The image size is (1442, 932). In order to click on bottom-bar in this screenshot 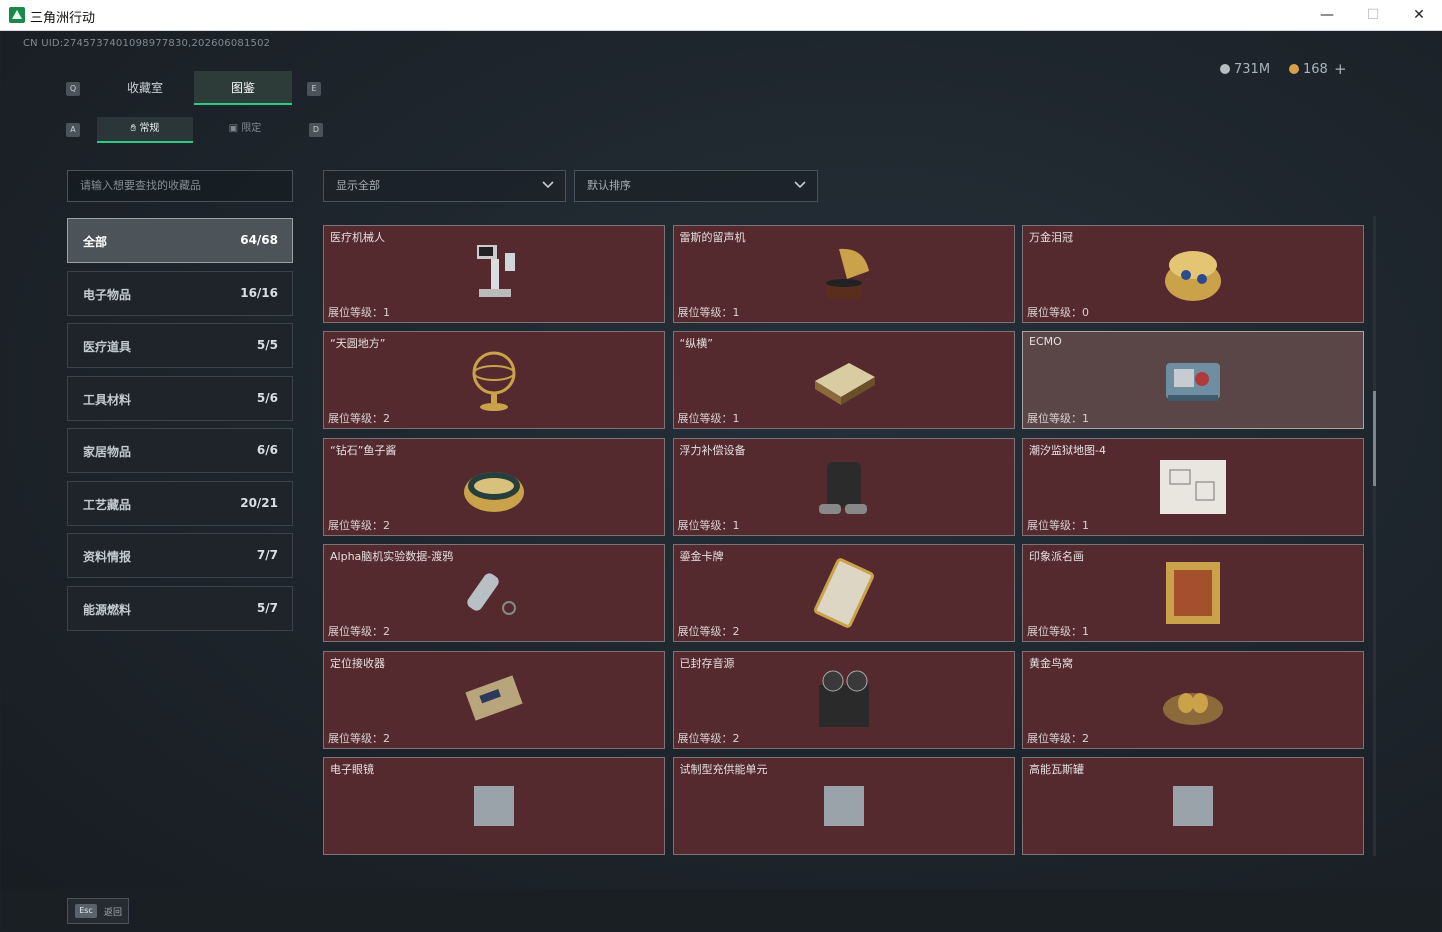, I will do `click(721, 910)`.